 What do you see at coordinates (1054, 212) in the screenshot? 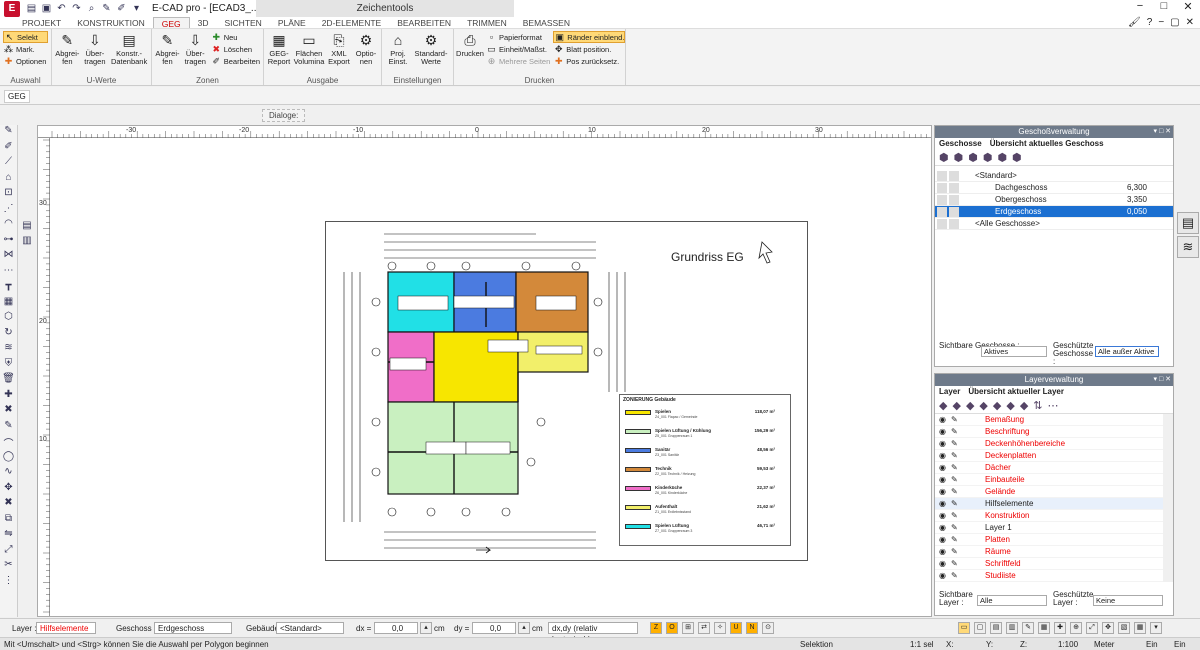
I see `geschoss-row: Erdgeschoss 0,050` at bounding box center [1054, 212].